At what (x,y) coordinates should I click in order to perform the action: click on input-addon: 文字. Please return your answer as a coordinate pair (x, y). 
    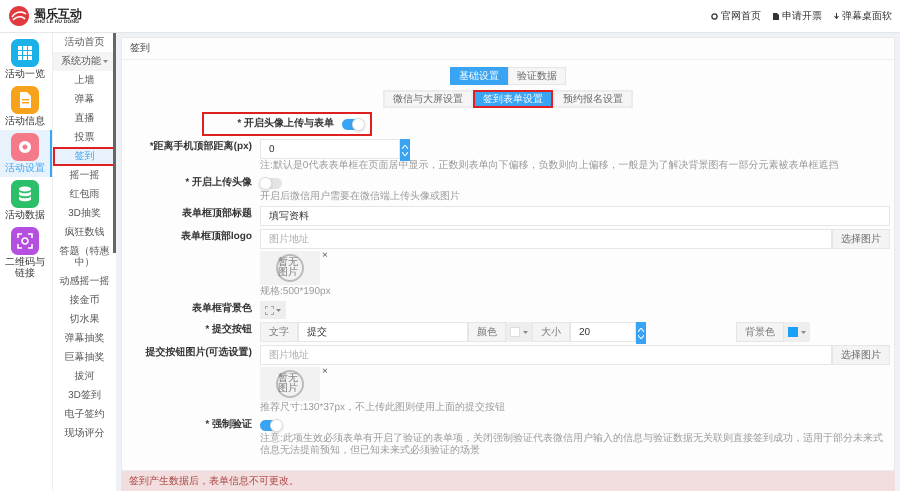
    Looking at the image, I should click on (279, 332).